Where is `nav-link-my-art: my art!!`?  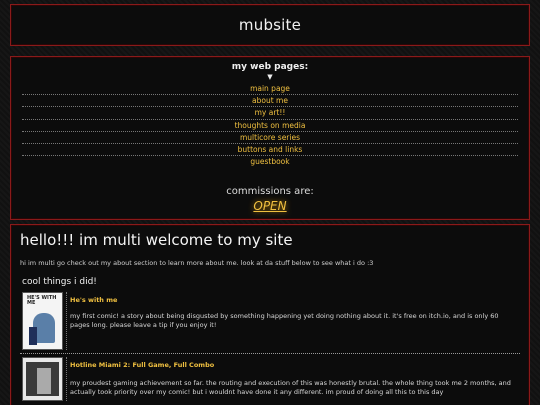 nav-link-my-art: my art!! is located at coordinates (270, 113).